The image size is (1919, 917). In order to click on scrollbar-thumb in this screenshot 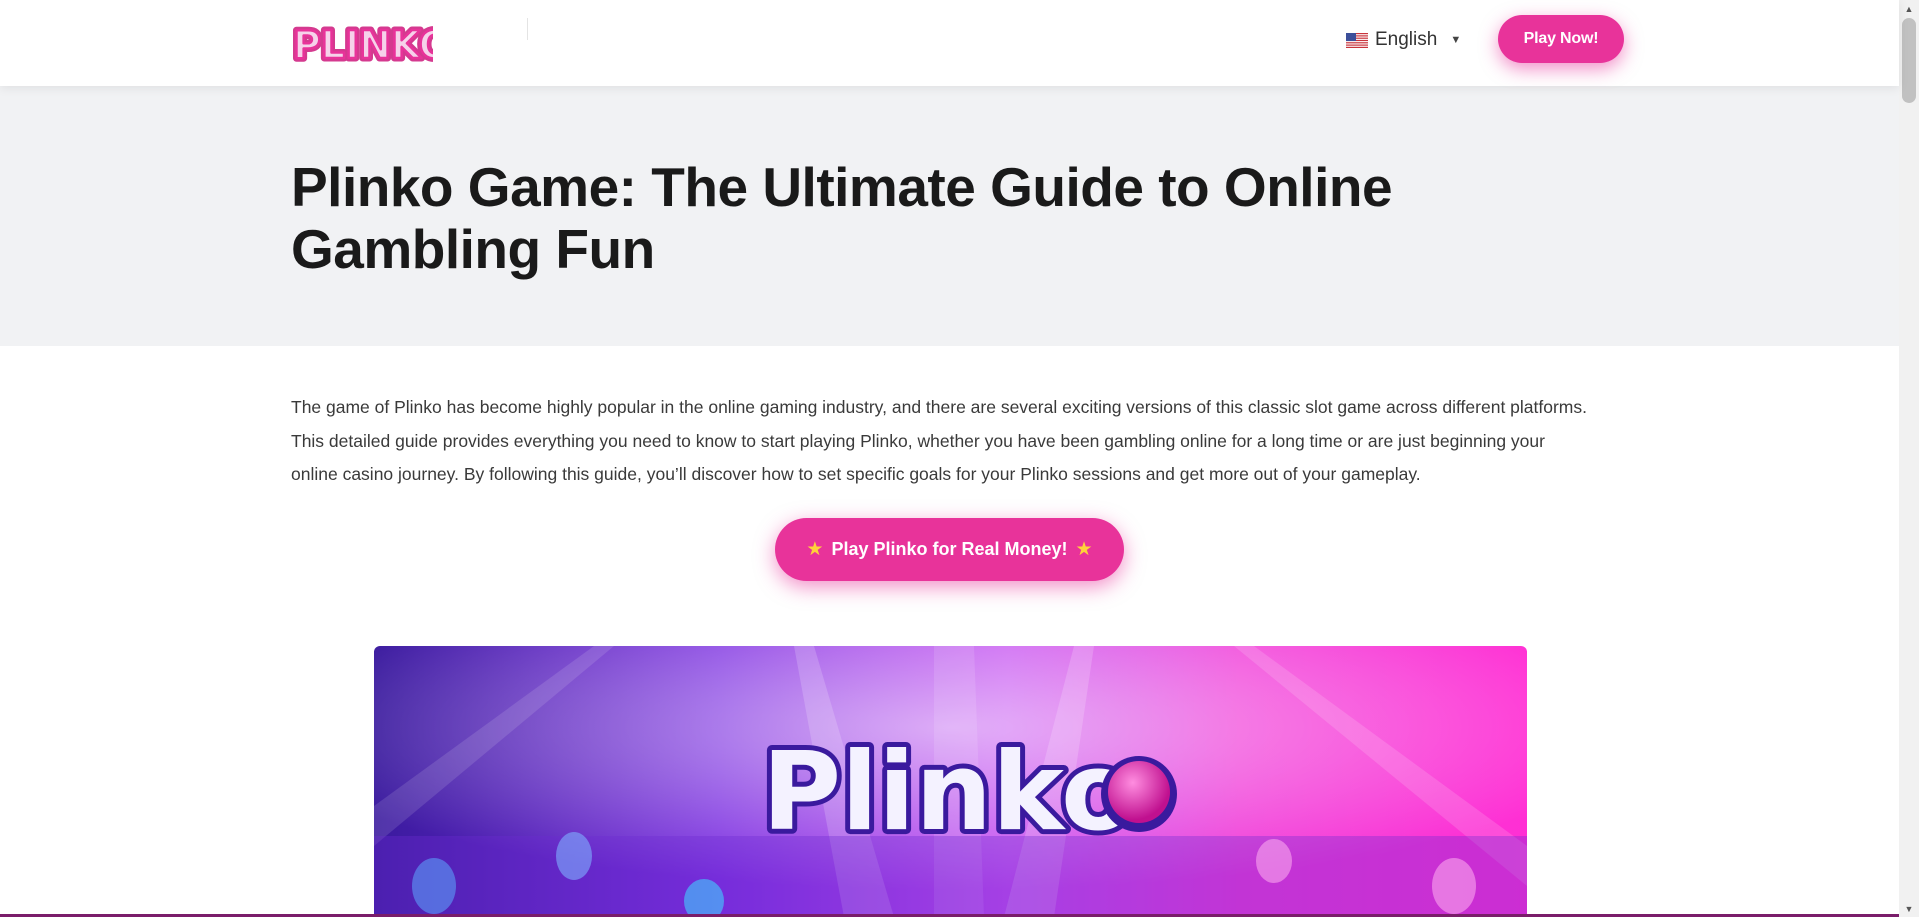, I will do `click(1909, 60)`.